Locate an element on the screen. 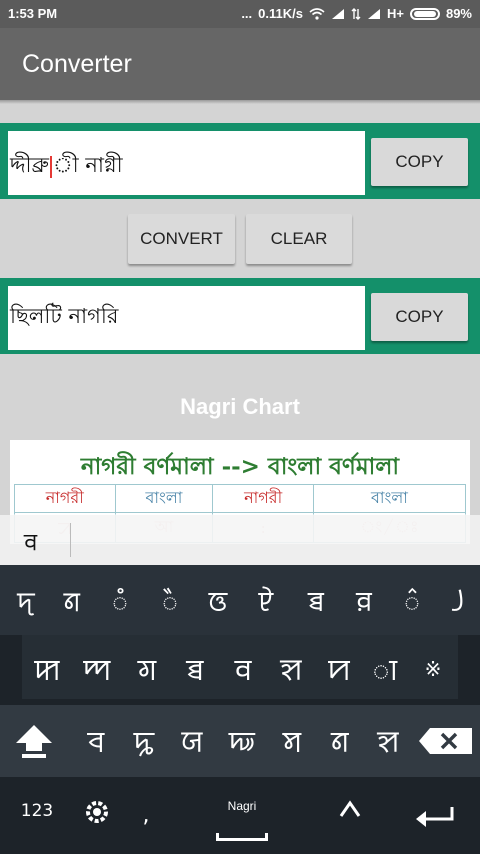 The width and height of the screenshot is (480, 854). text-cursor is located at coordinates (51, 166).